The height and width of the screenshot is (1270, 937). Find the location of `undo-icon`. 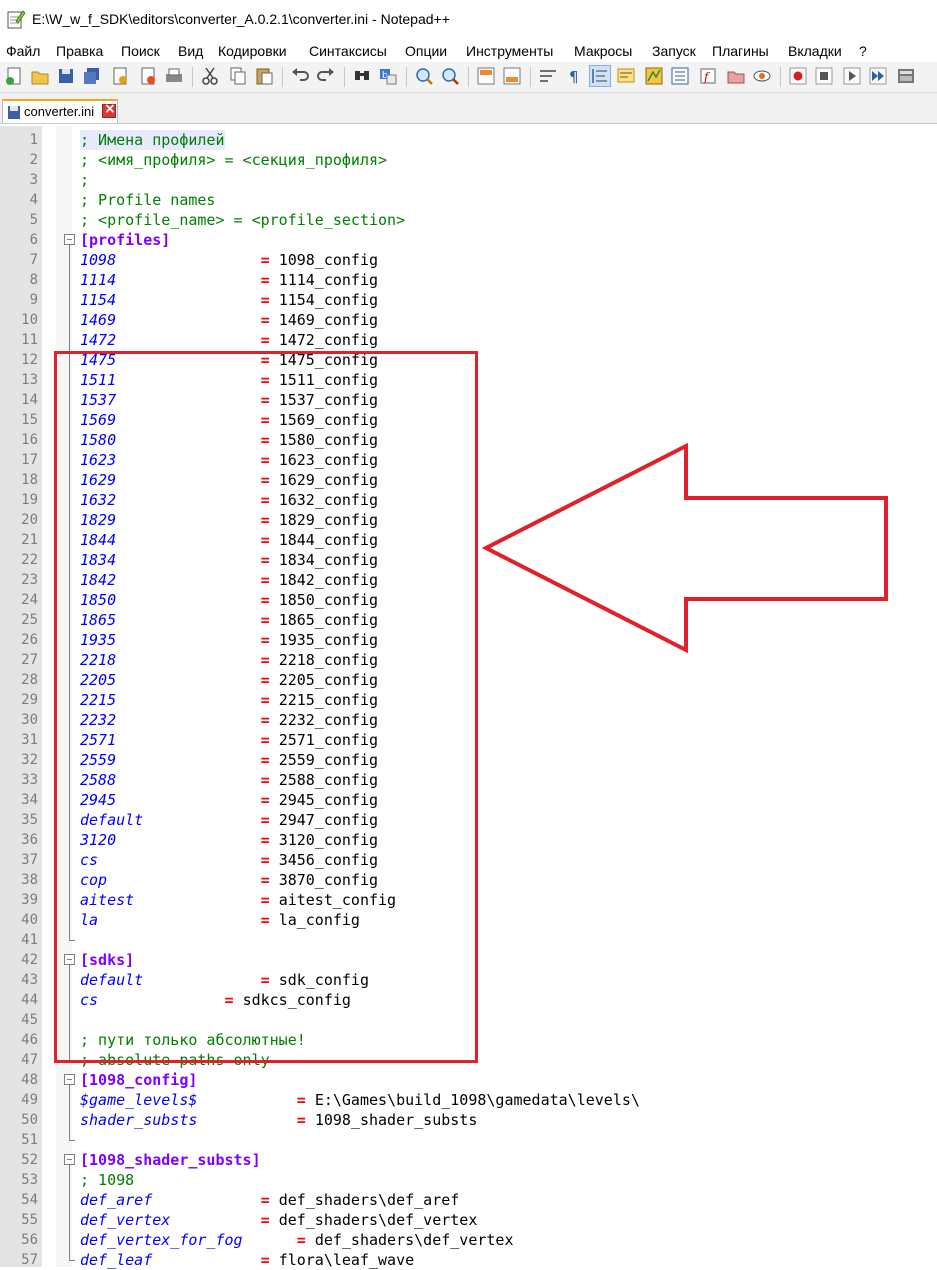

undo-icon is located at coordinates (300, 76).